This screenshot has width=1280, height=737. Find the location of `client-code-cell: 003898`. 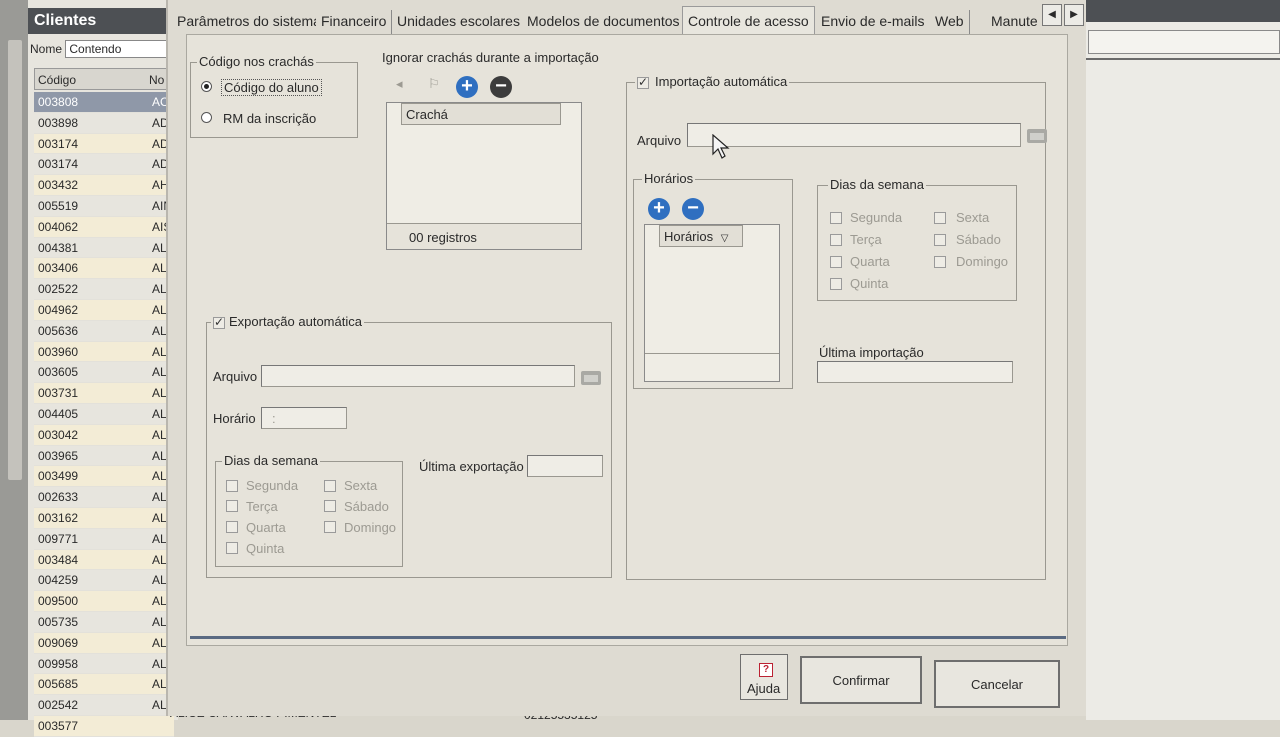

client-code-cell: 003898 is located at coordinates (58, 122).